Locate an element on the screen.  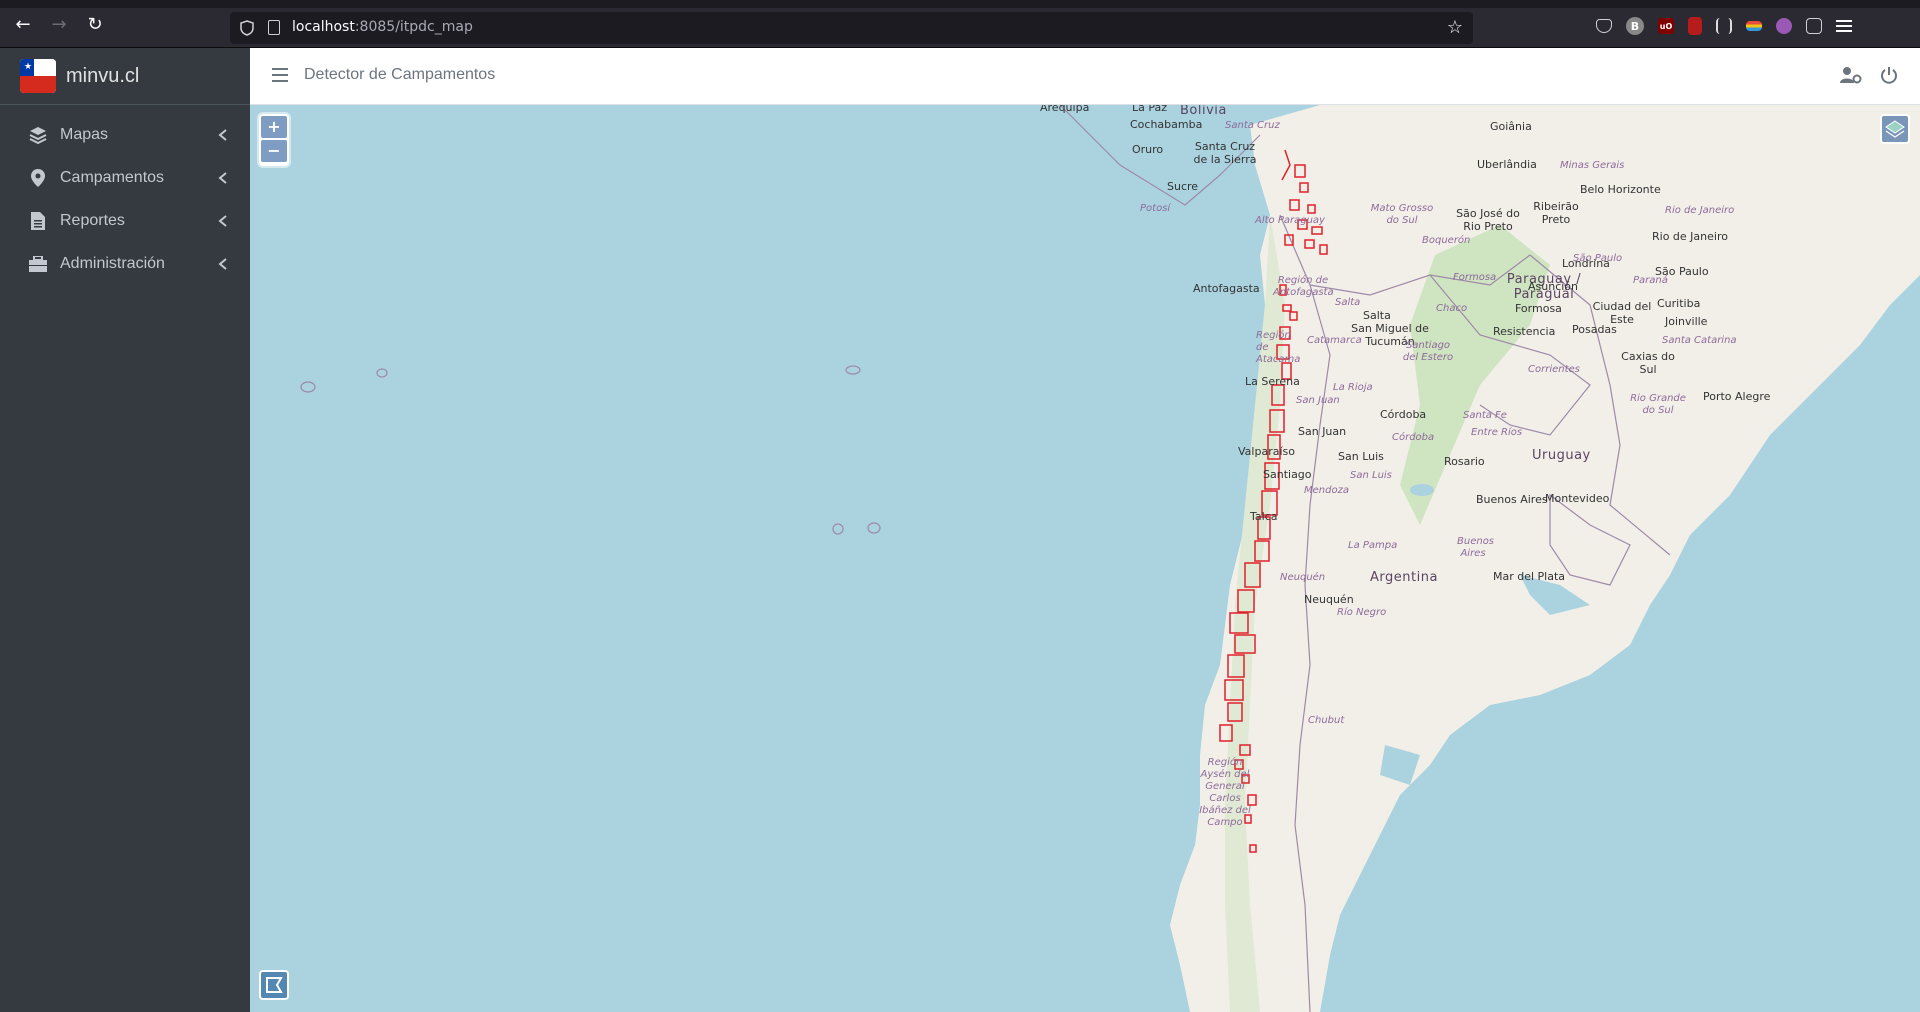
ublock-icon: uO is located at coordinates (1666, 26).